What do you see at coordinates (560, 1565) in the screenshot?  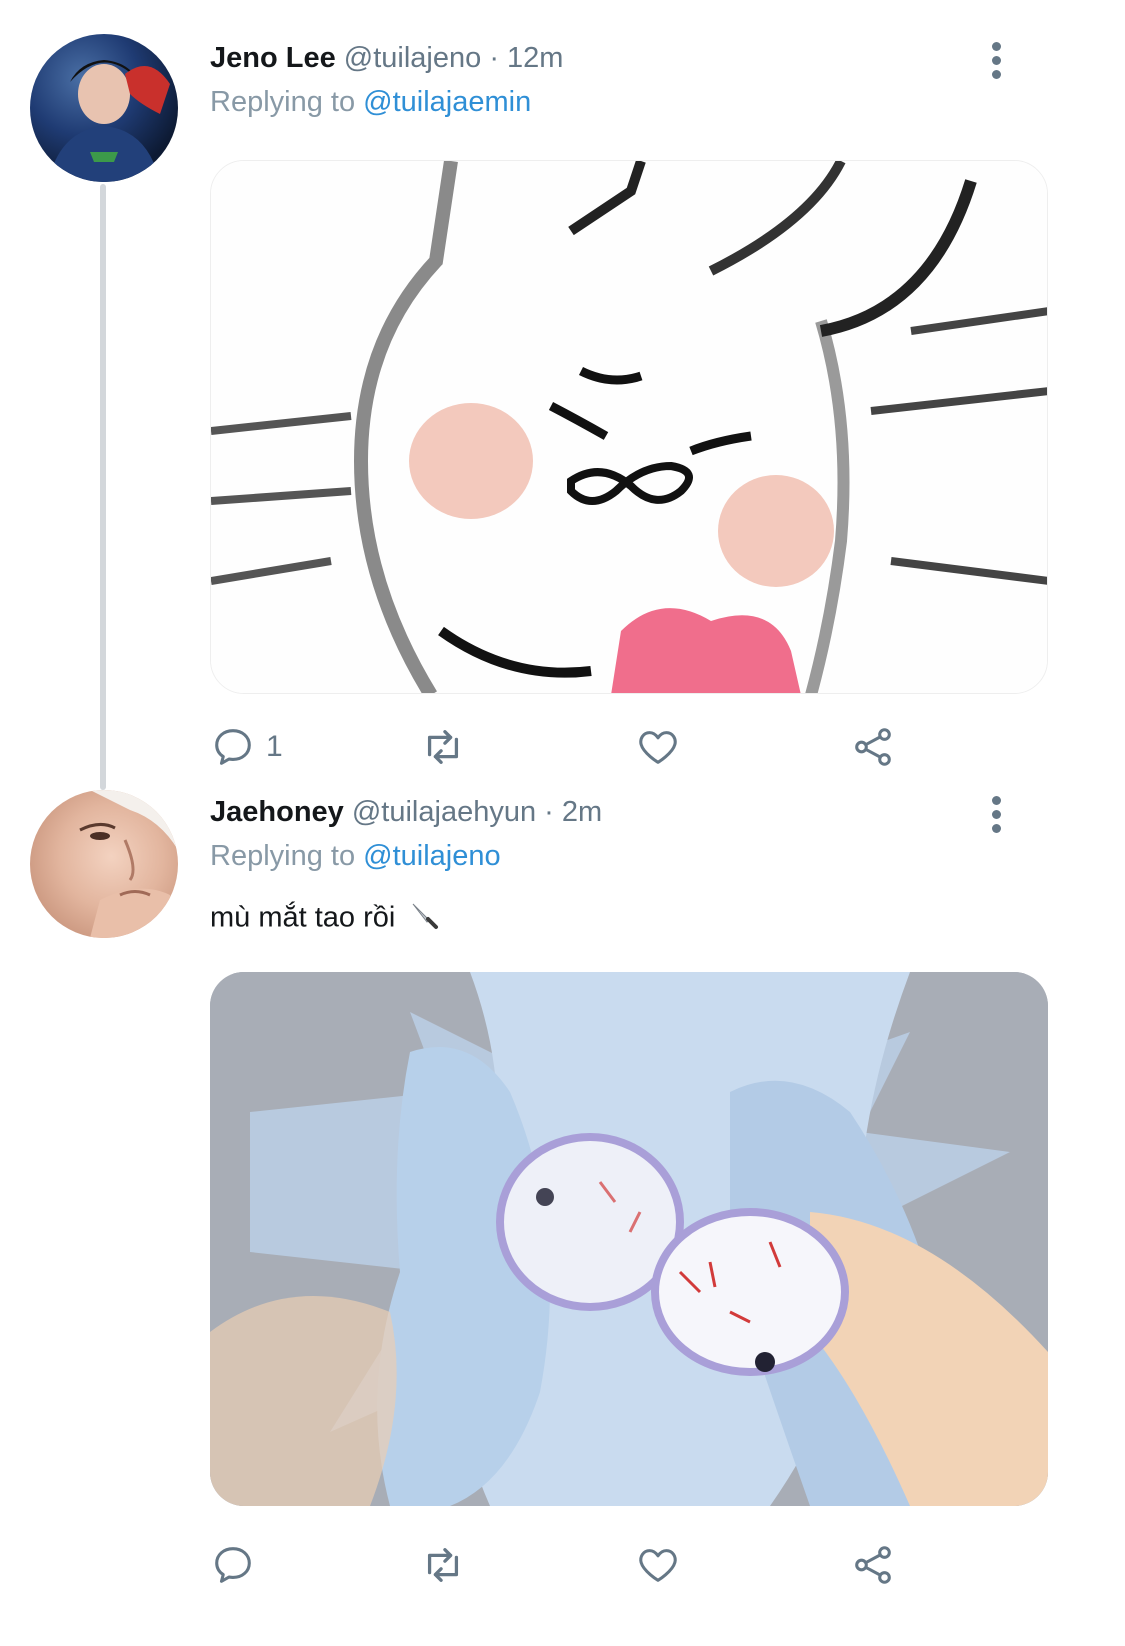 I see `tweet-actions` at bounding box center [560, 1565].